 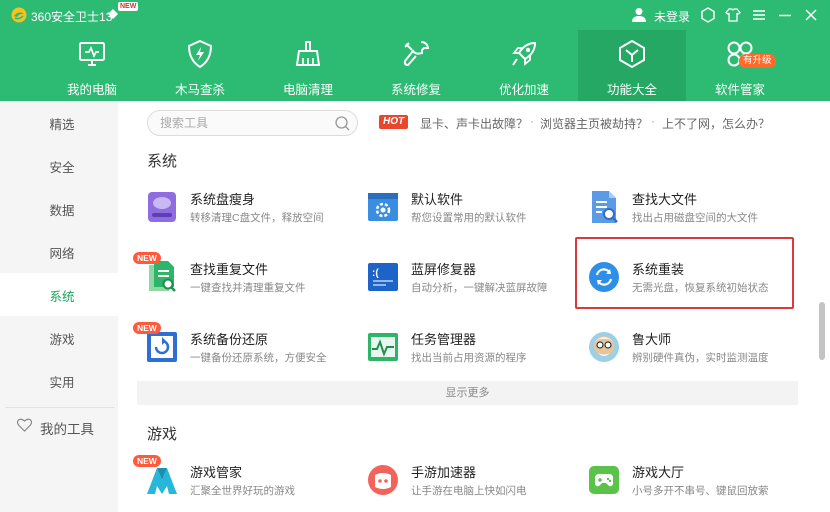 What do you see at coordinates (394, 122) in the screenshot?
I see `hot-badge: HOT` at bounding box center [394, 122].